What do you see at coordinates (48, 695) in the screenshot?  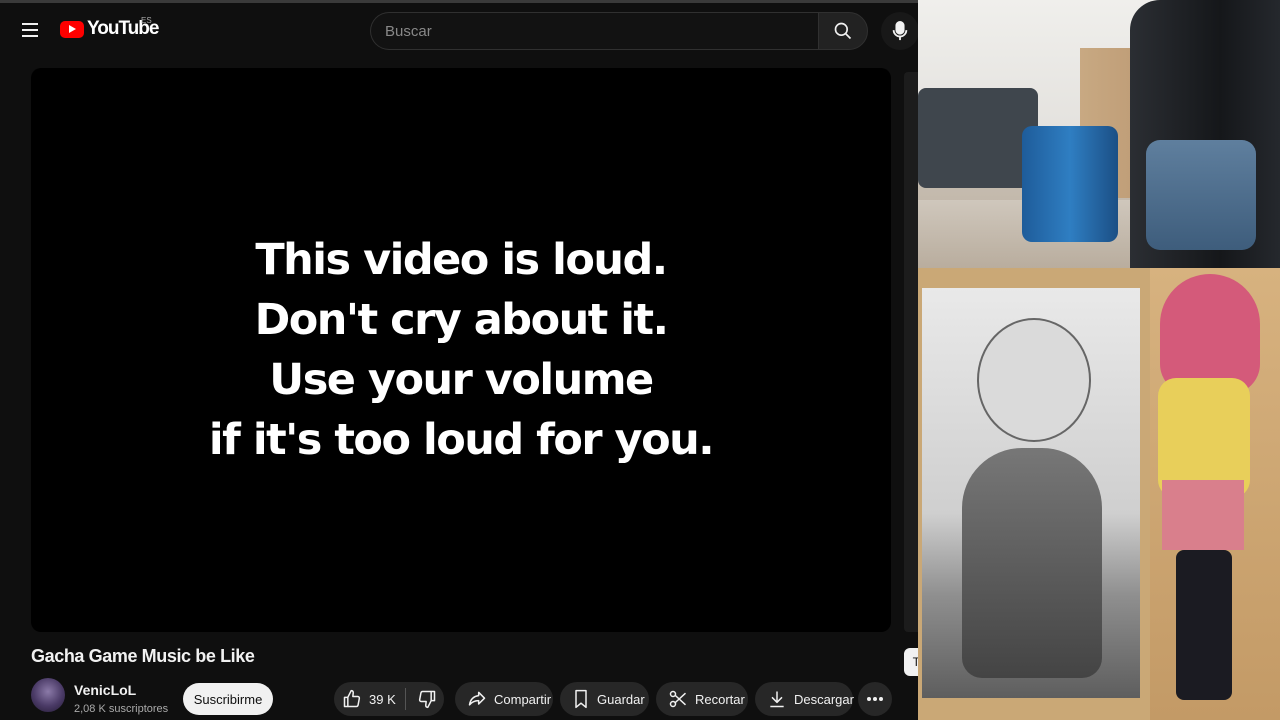 I see `channel-avatar` at bounding box center [48, 695].